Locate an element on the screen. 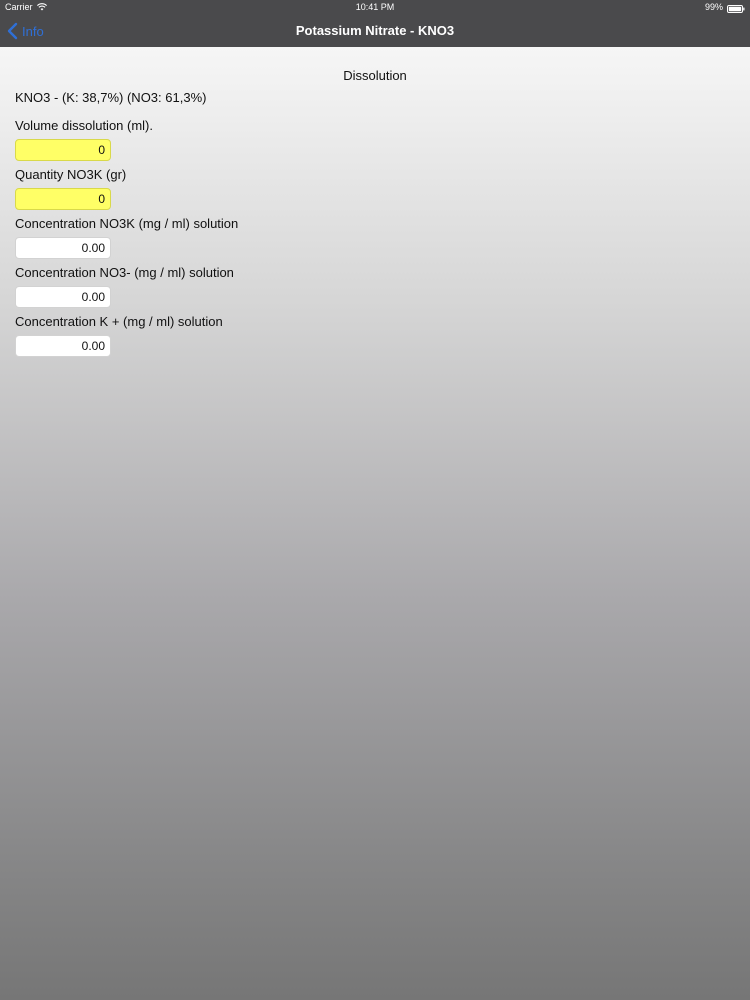 The image size is (750, 1000). status-carrier: Carrier is located at coordinates (19, 7).